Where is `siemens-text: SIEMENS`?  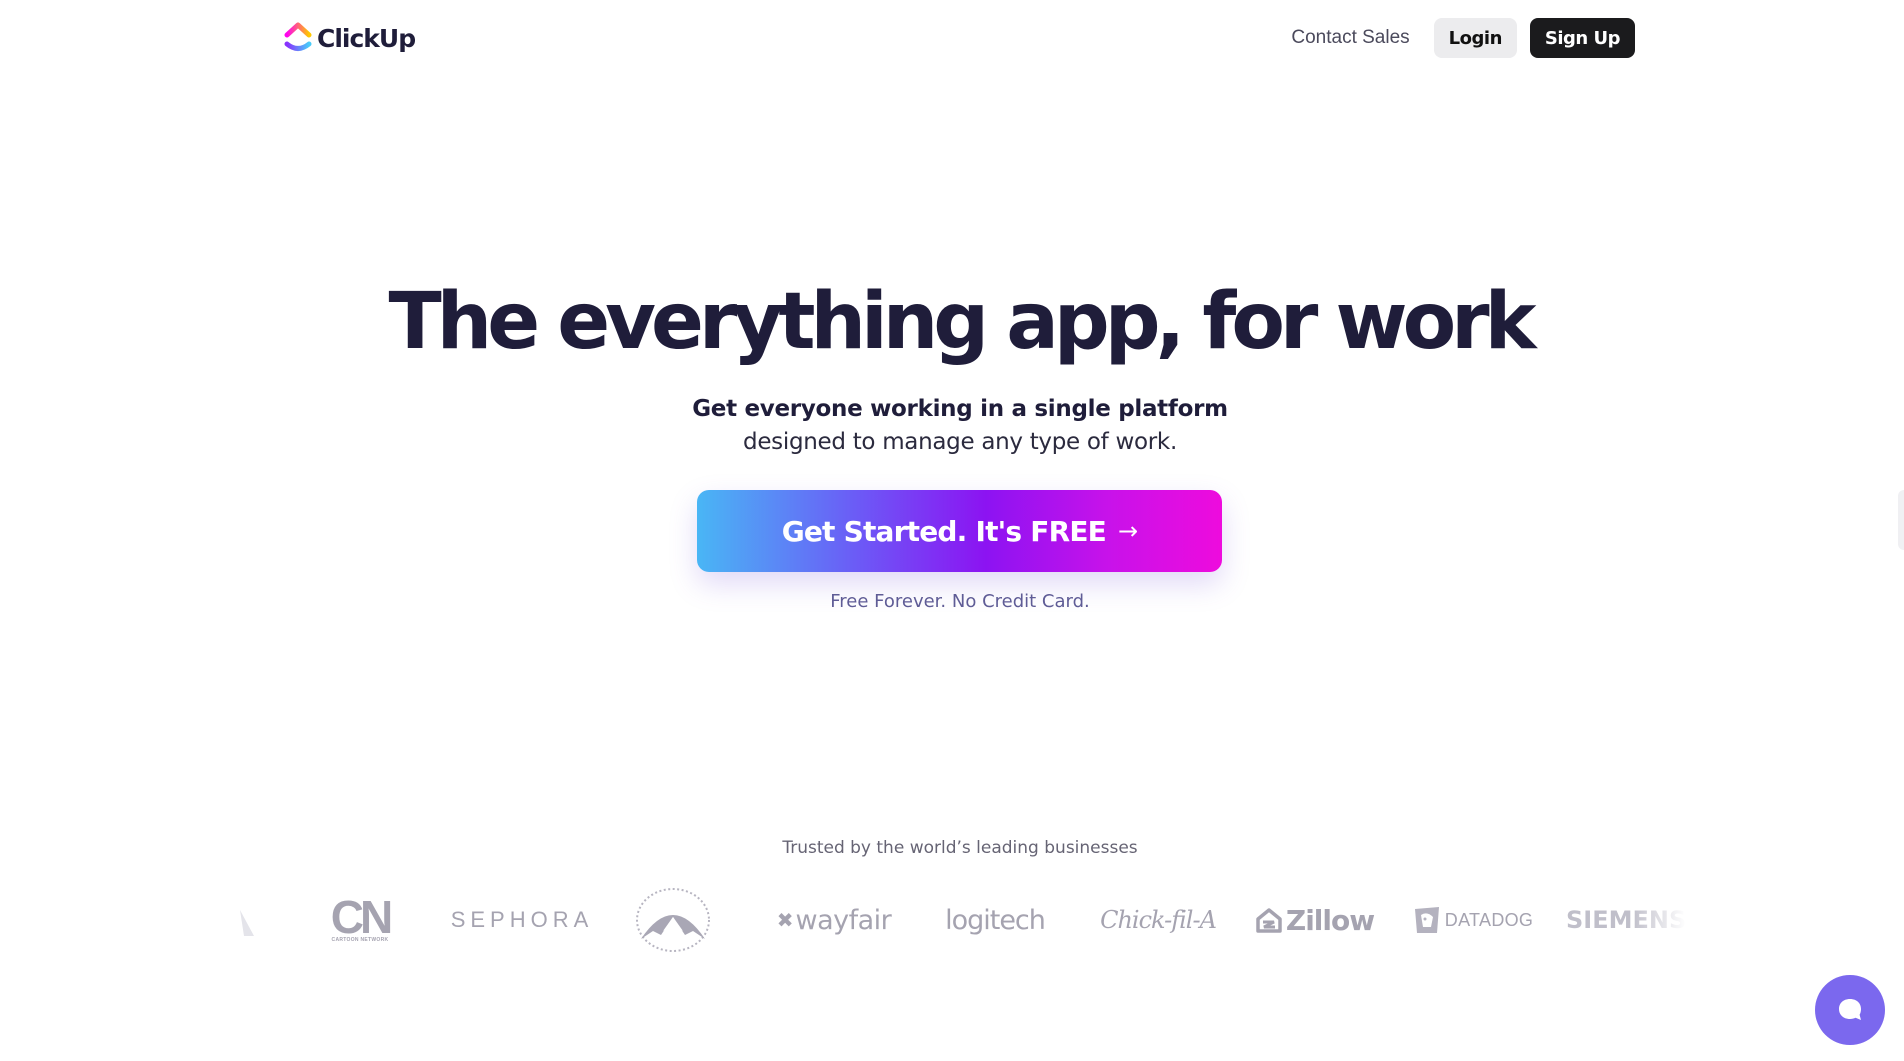
siemens-text: SIEMENS is located at coordinates (1626, 920).